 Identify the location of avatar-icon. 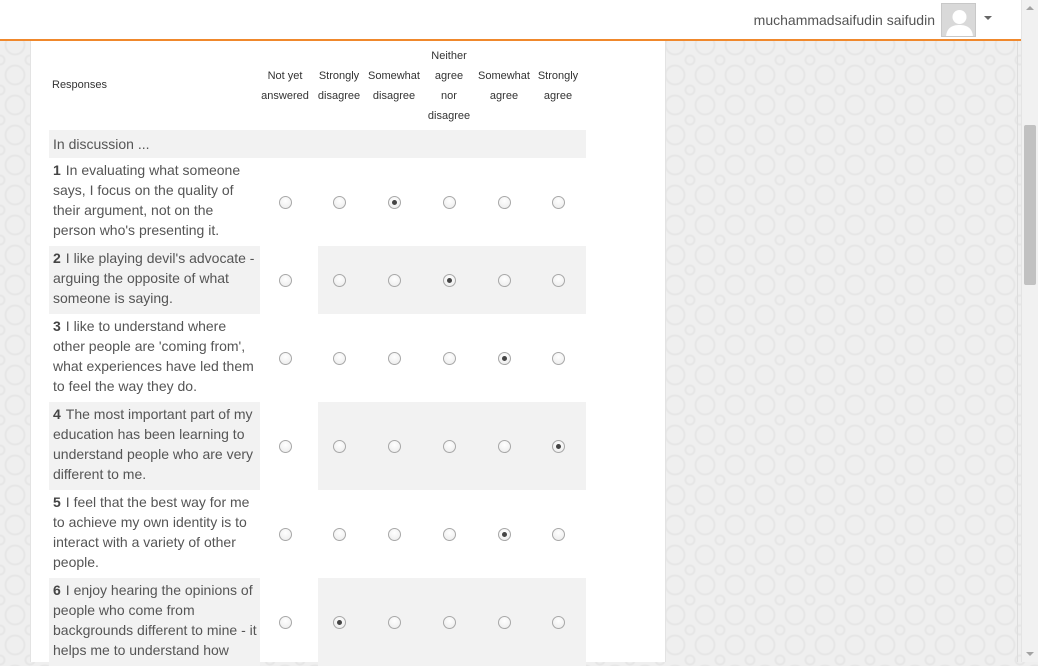
(958, 20).